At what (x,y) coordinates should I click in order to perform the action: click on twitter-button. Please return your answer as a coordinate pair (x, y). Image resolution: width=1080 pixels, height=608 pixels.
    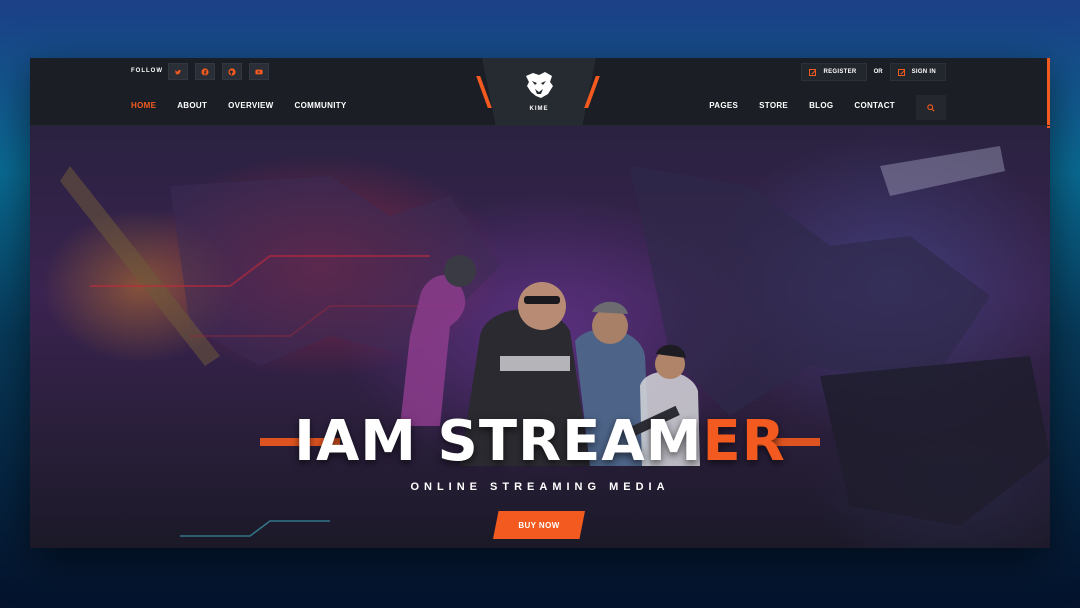
    Looking at the image, I should click on (178, 71).